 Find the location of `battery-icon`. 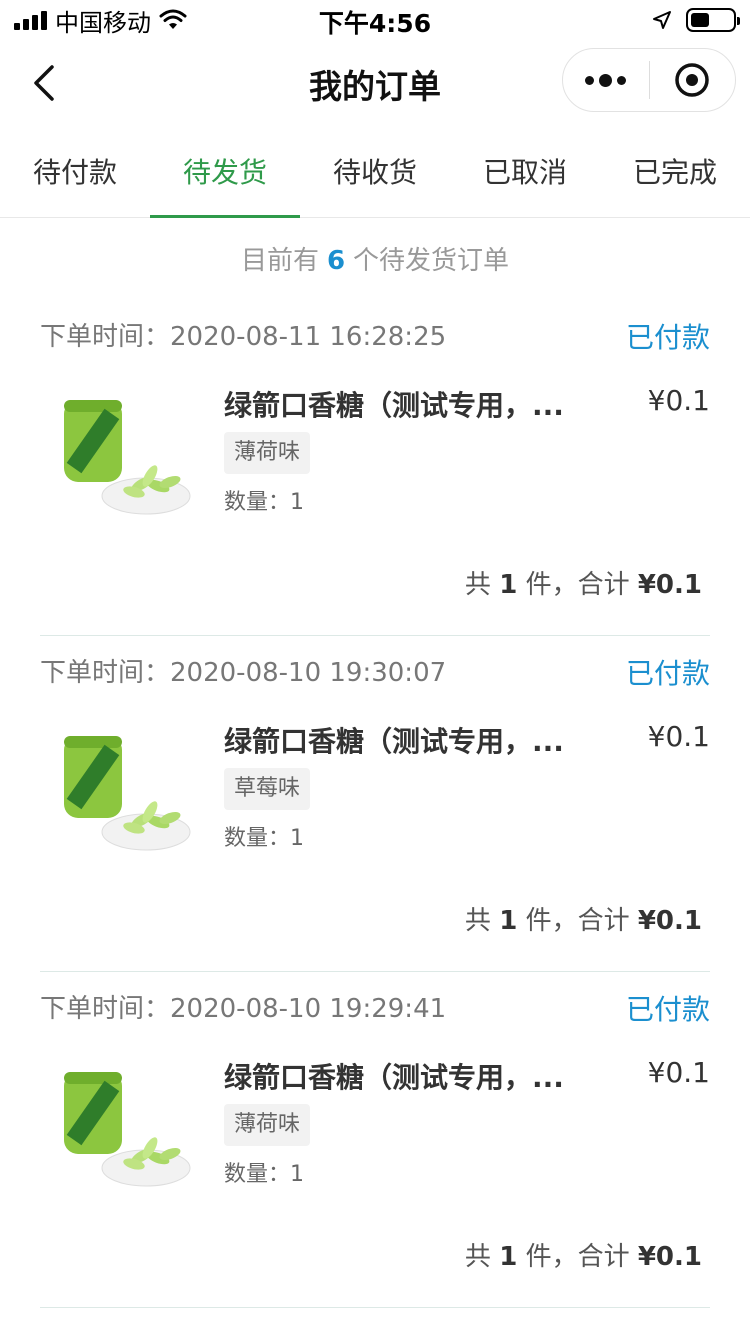

battery-icon is located at coordinates (713, 20).